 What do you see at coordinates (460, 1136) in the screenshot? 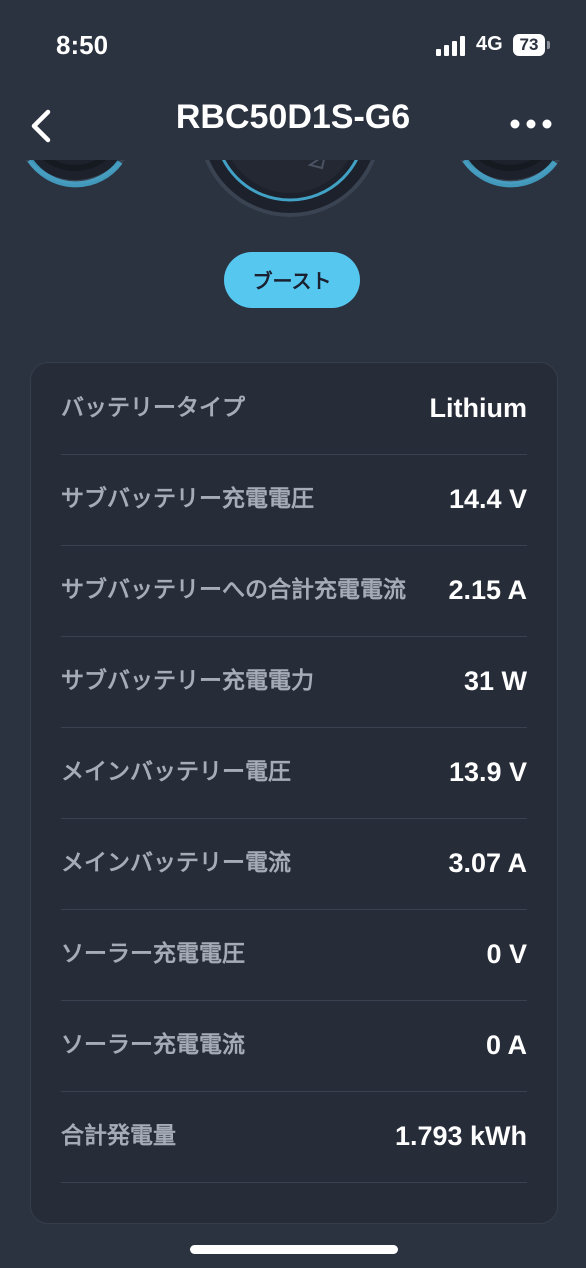
I see `detail-value: 1.793 kWh` at bounding box center [460, 1136].